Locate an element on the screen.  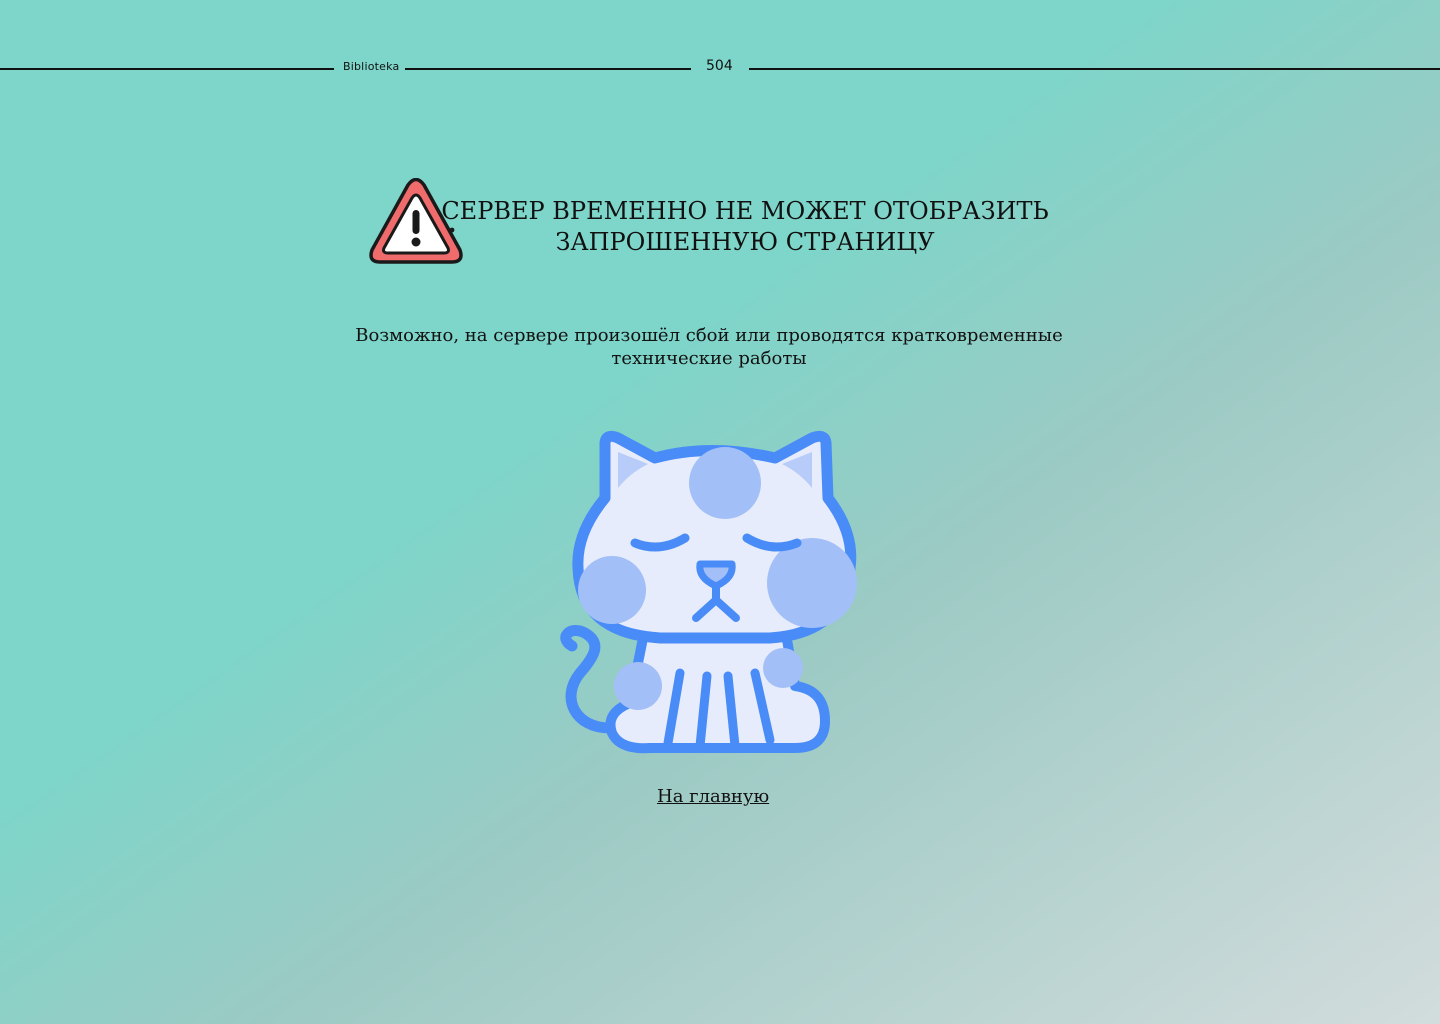
error-code: 504 is located at coordinates (719, 66).